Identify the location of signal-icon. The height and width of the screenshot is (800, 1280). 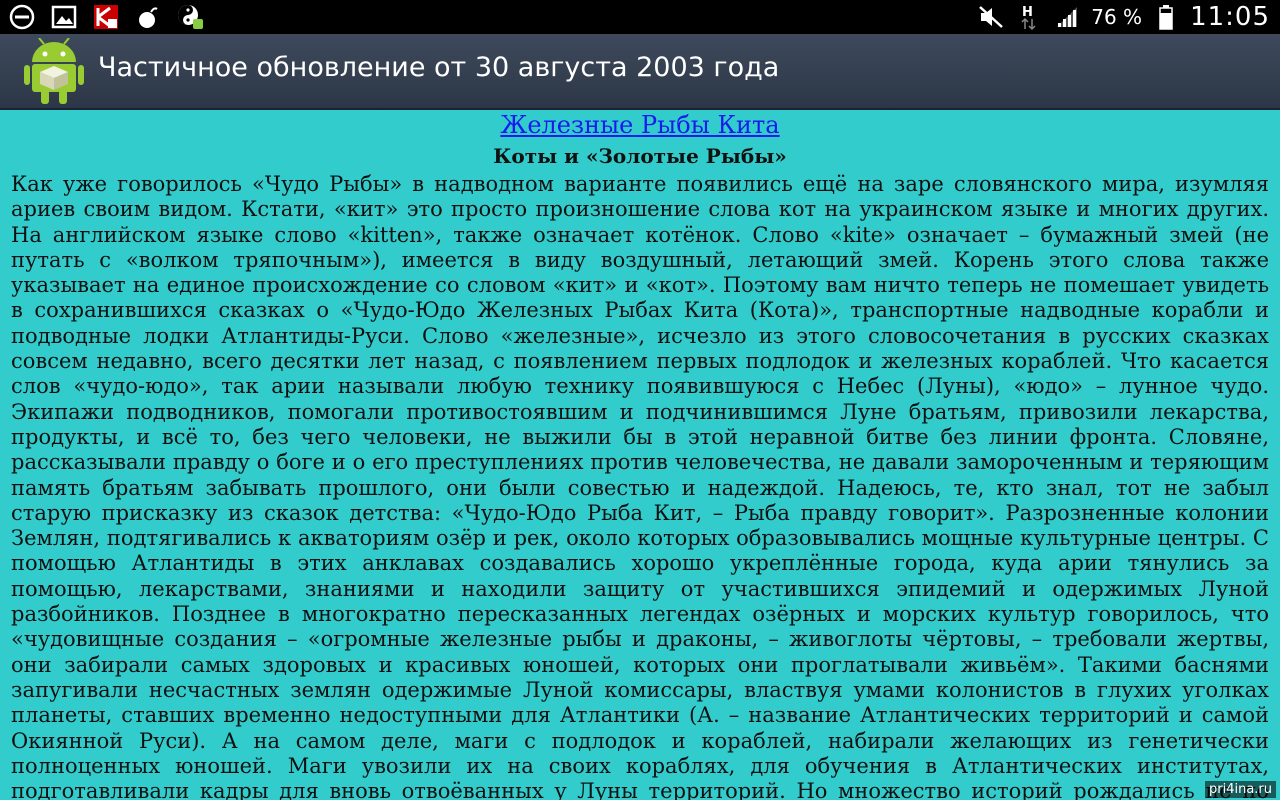
(1067, 17).